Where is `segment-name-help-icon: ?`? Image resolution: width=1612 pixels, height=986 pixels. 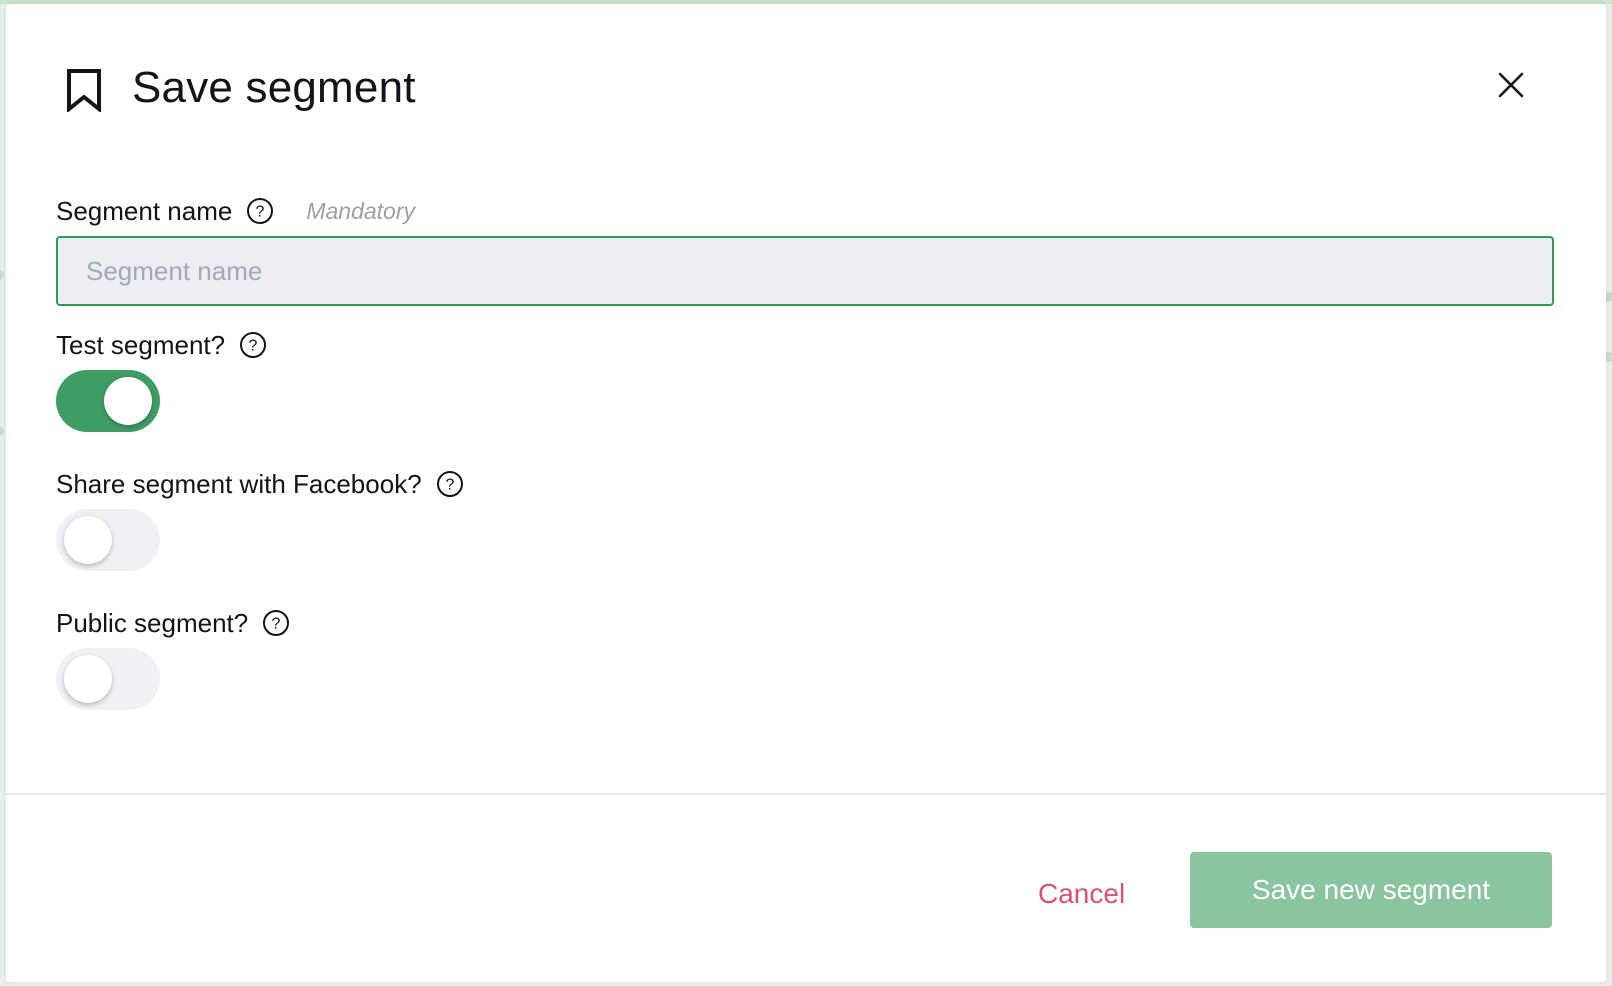 segment-name-help-icon: ? is located at coordinates (260, 211).